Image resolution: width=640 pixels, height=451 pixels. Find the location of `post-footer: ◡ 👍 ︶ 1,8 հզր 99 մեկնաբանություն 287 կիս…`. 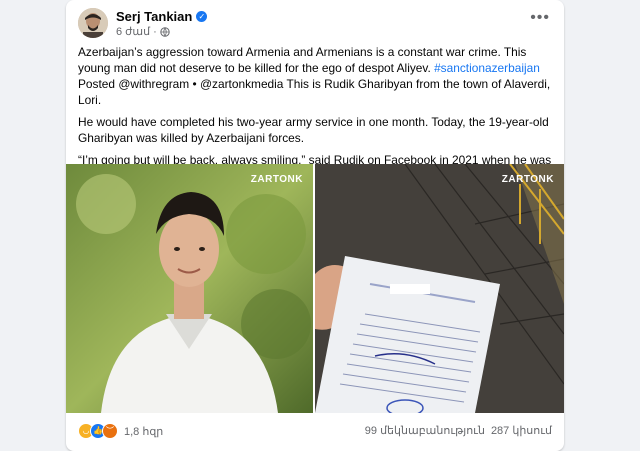

post-footer: ◡ 👍 ︶ 1,8 հզր 99 մեկնաբանություն 287 կիս… is located at coordinates (315, 431).